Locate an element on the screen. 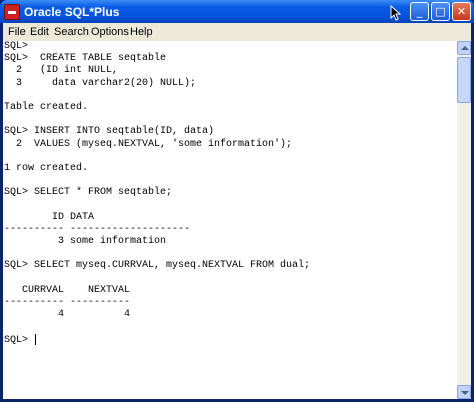  terminal-line: CURRVAL NEXTVAL is located at coordinates (67, 290).